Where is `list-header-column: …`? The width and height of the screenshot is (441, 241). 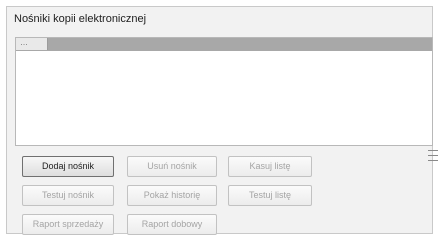 list-header-column: … is located at coordinates (32, 44).